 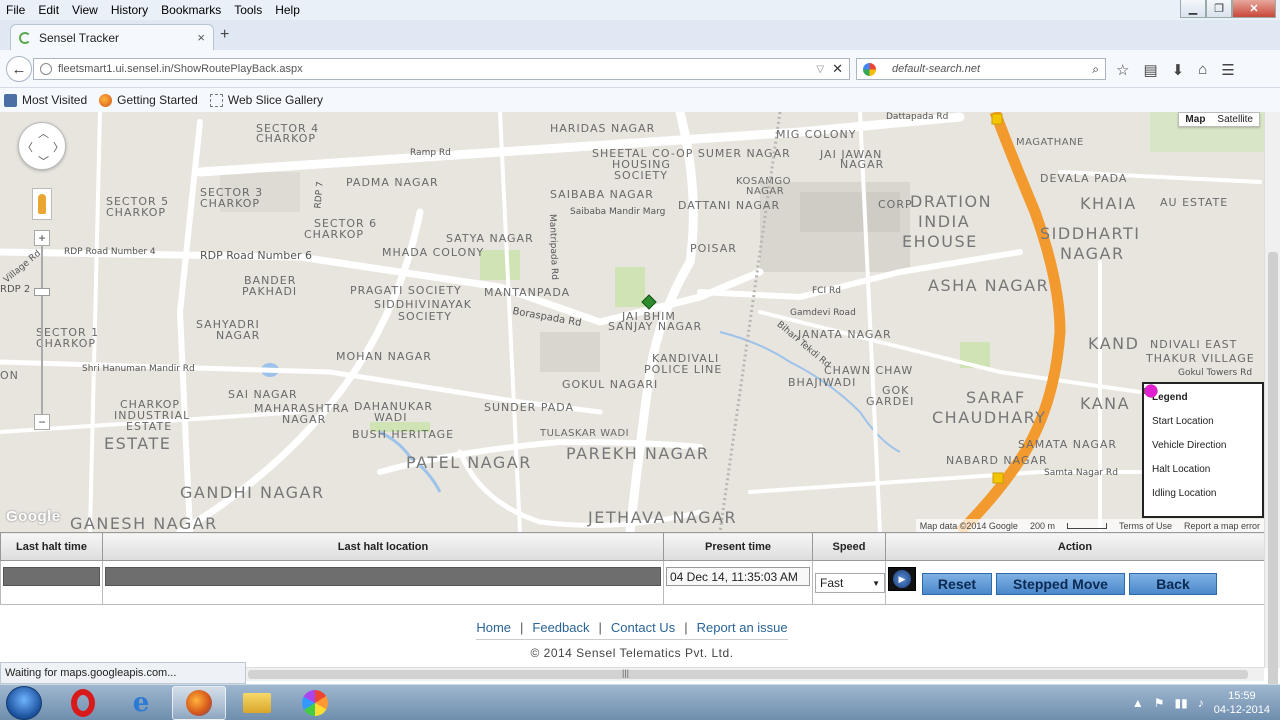 I want to click on terms-of-use-link: Terms of Use, so click(x=1145, y=526).